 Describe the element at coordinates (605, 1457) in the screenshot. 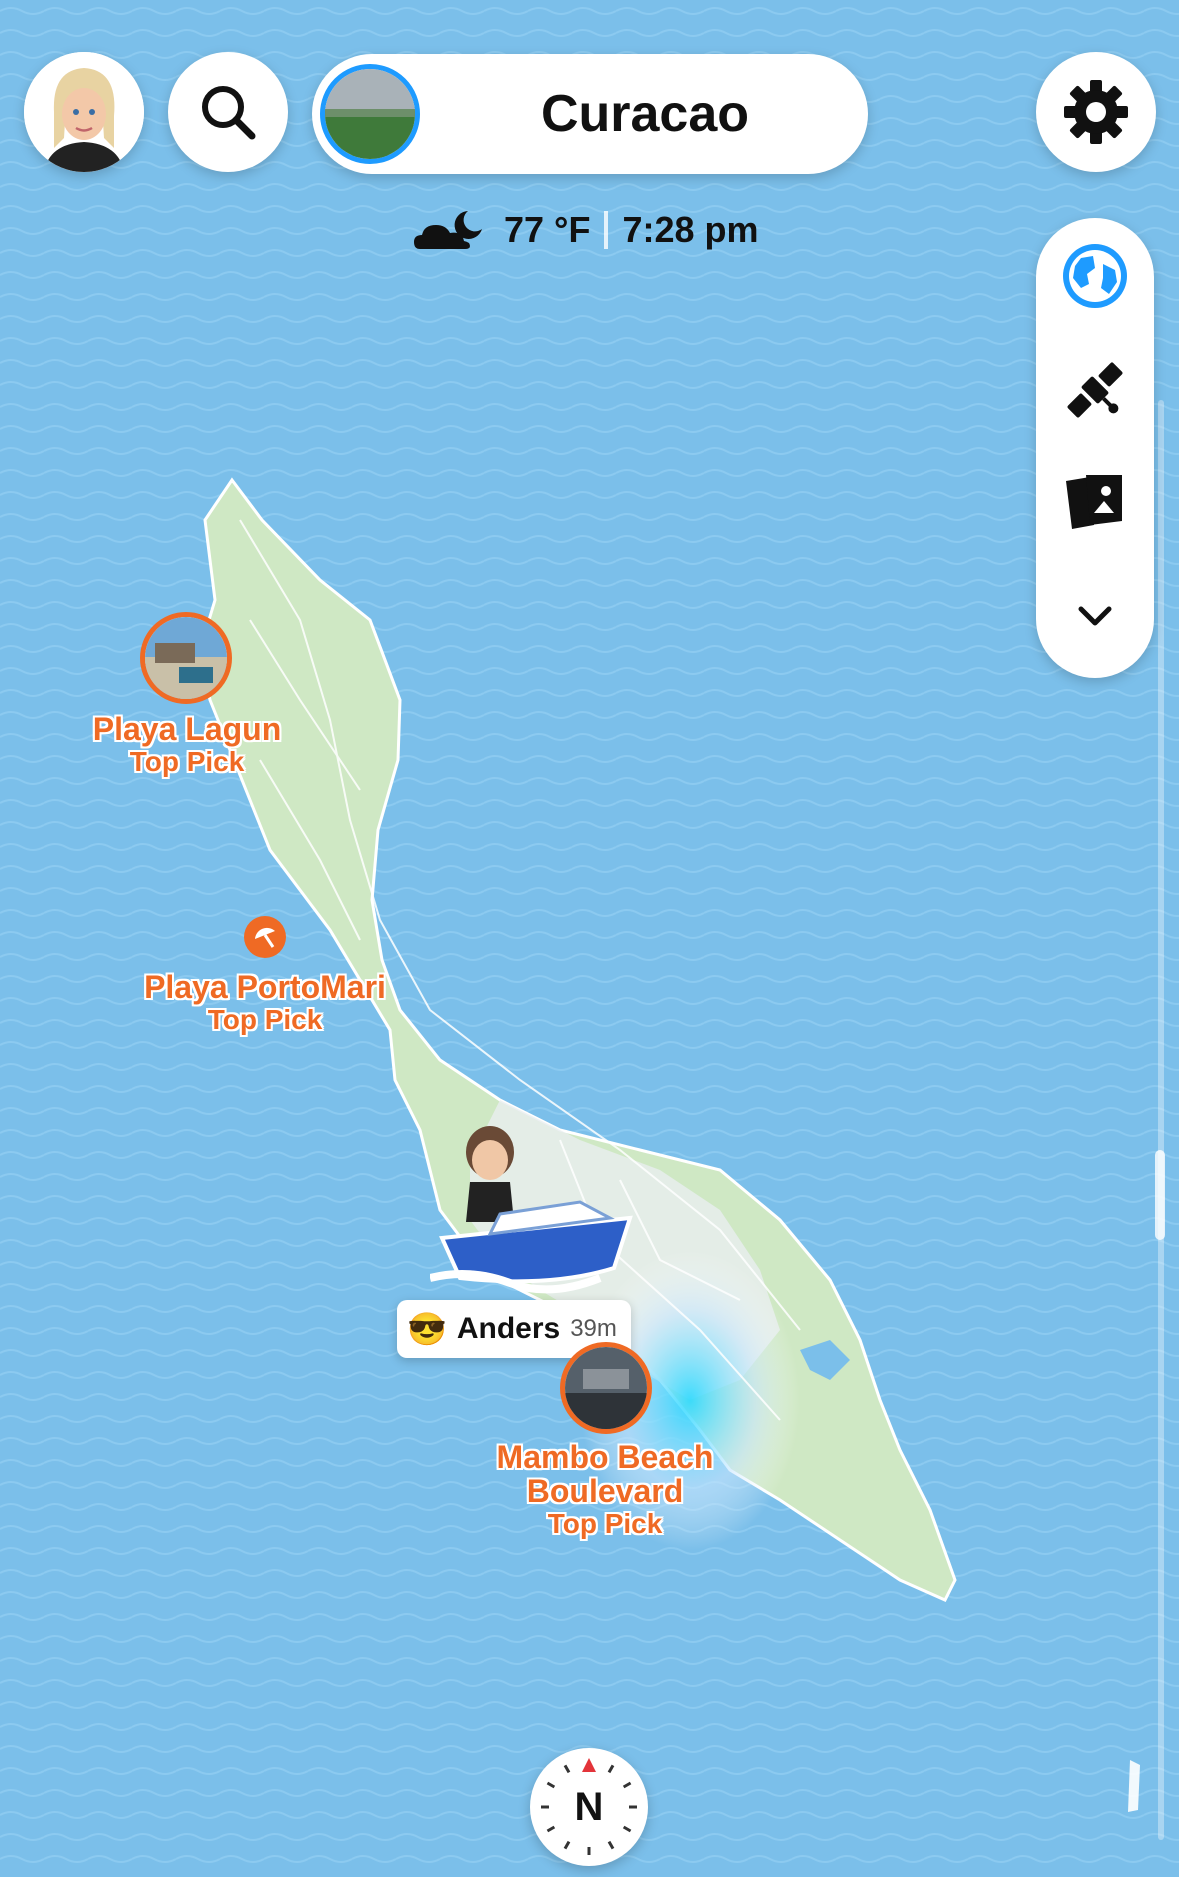

I see `place-name-line1: Mambo Beach` at that location.